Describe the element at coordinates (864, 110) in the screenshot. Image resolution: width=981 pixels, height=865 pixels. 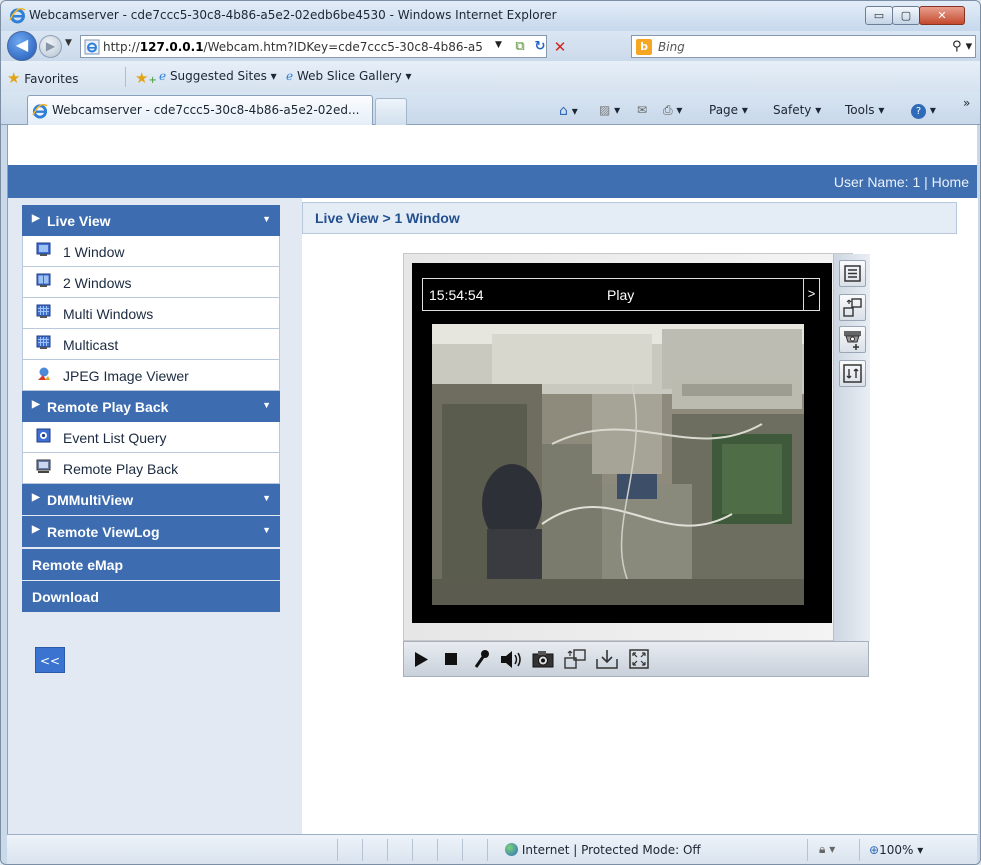
I see `tools-menu: Tools ▾` at that location.